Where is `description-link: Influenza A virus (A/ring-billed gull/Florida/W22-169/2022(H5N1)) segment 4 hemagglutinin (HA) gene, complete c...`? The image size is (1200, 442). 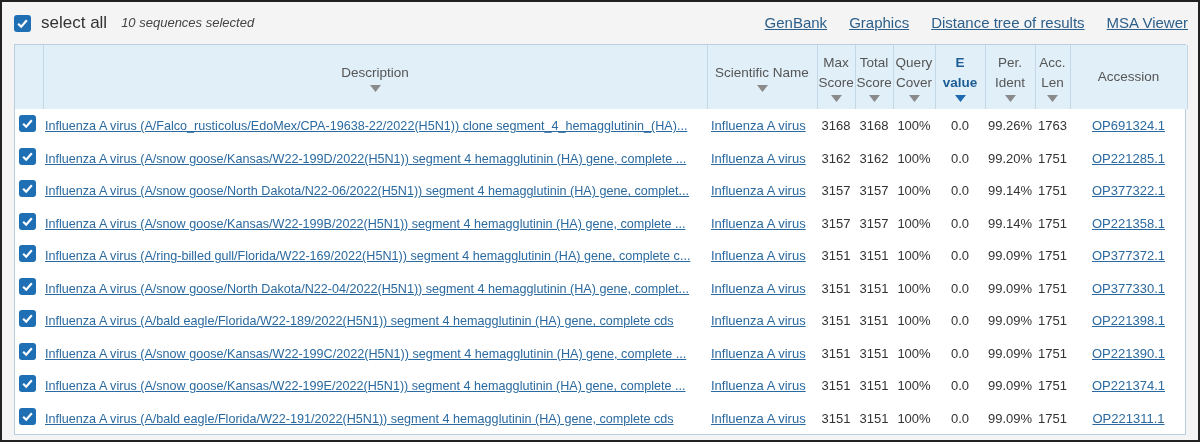
description-link: Influenza A virus (A/ring-billed gull/Florida/W22-169/2022(H5N1)) segment 4 hemagglutinin (HA) gene, complete c... is located at coordinates (368, 256).